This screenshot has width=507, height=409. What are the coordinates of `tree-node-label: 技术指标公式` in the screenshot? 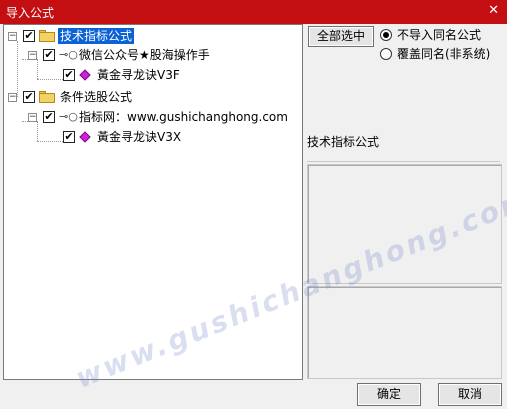 It's located at (96, 36).